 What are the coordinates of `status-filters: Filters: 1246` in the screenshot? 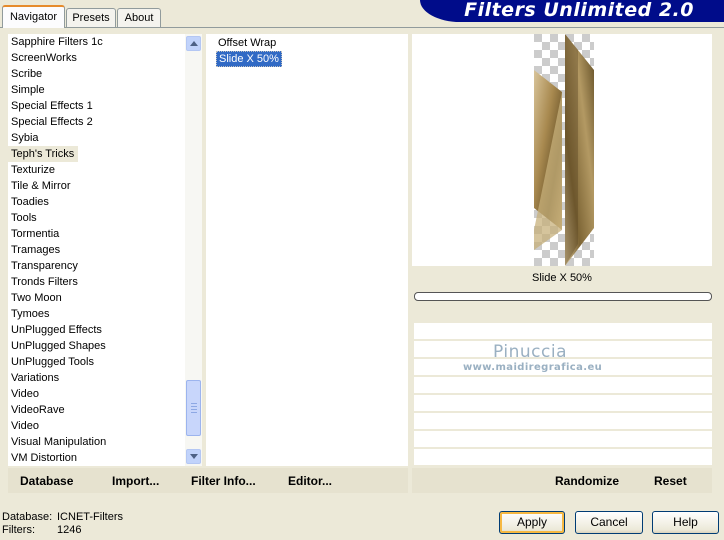 It's located at (41, 530).